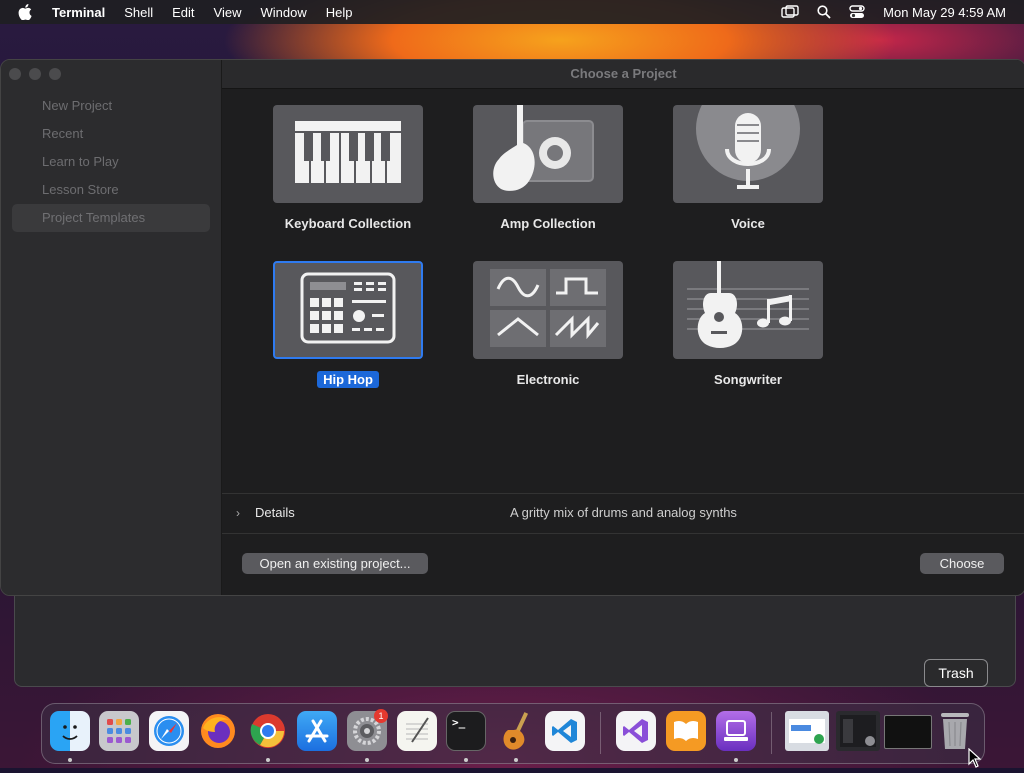 This screenshot has height=773, width=1024. What do you see at coordinates (55, 74) in the screenshot?
I see `zoom-button` at bounding box center [55, 74].